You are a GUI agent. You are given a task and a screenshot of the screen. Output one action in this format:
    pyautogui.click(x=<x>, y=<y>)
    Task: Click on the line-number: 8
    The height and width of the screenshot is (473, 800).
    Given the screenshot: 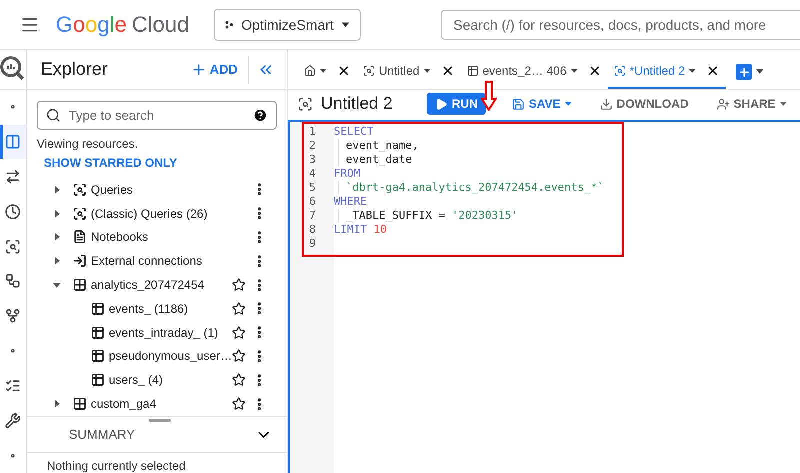 What is the action you would take?
    pyautogui.click(x=312, y=230)
    